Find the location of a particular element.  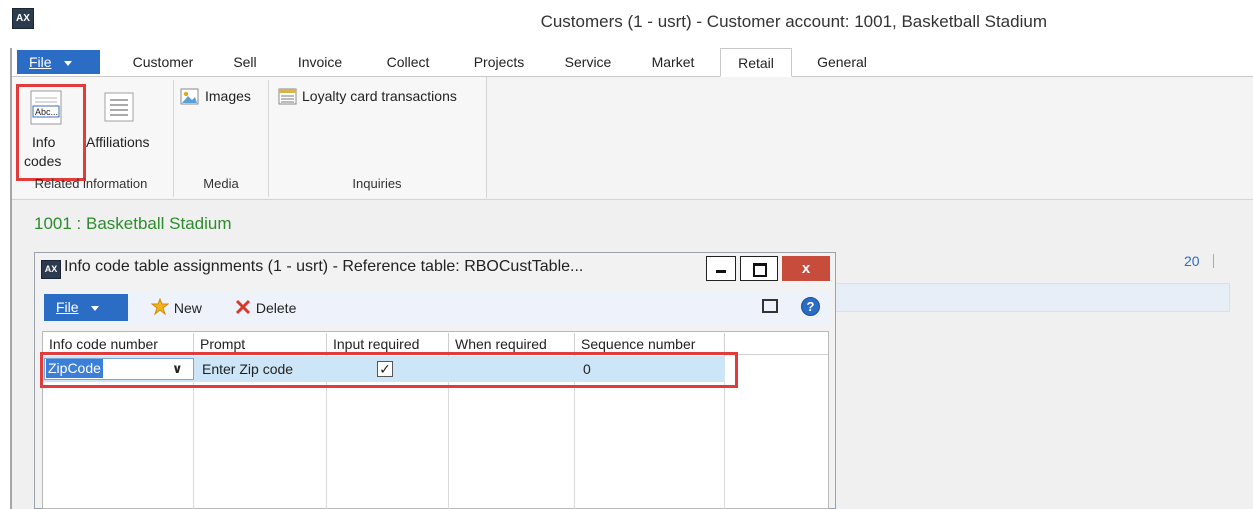

tab-service: Service is located at coordinates (588, 62).